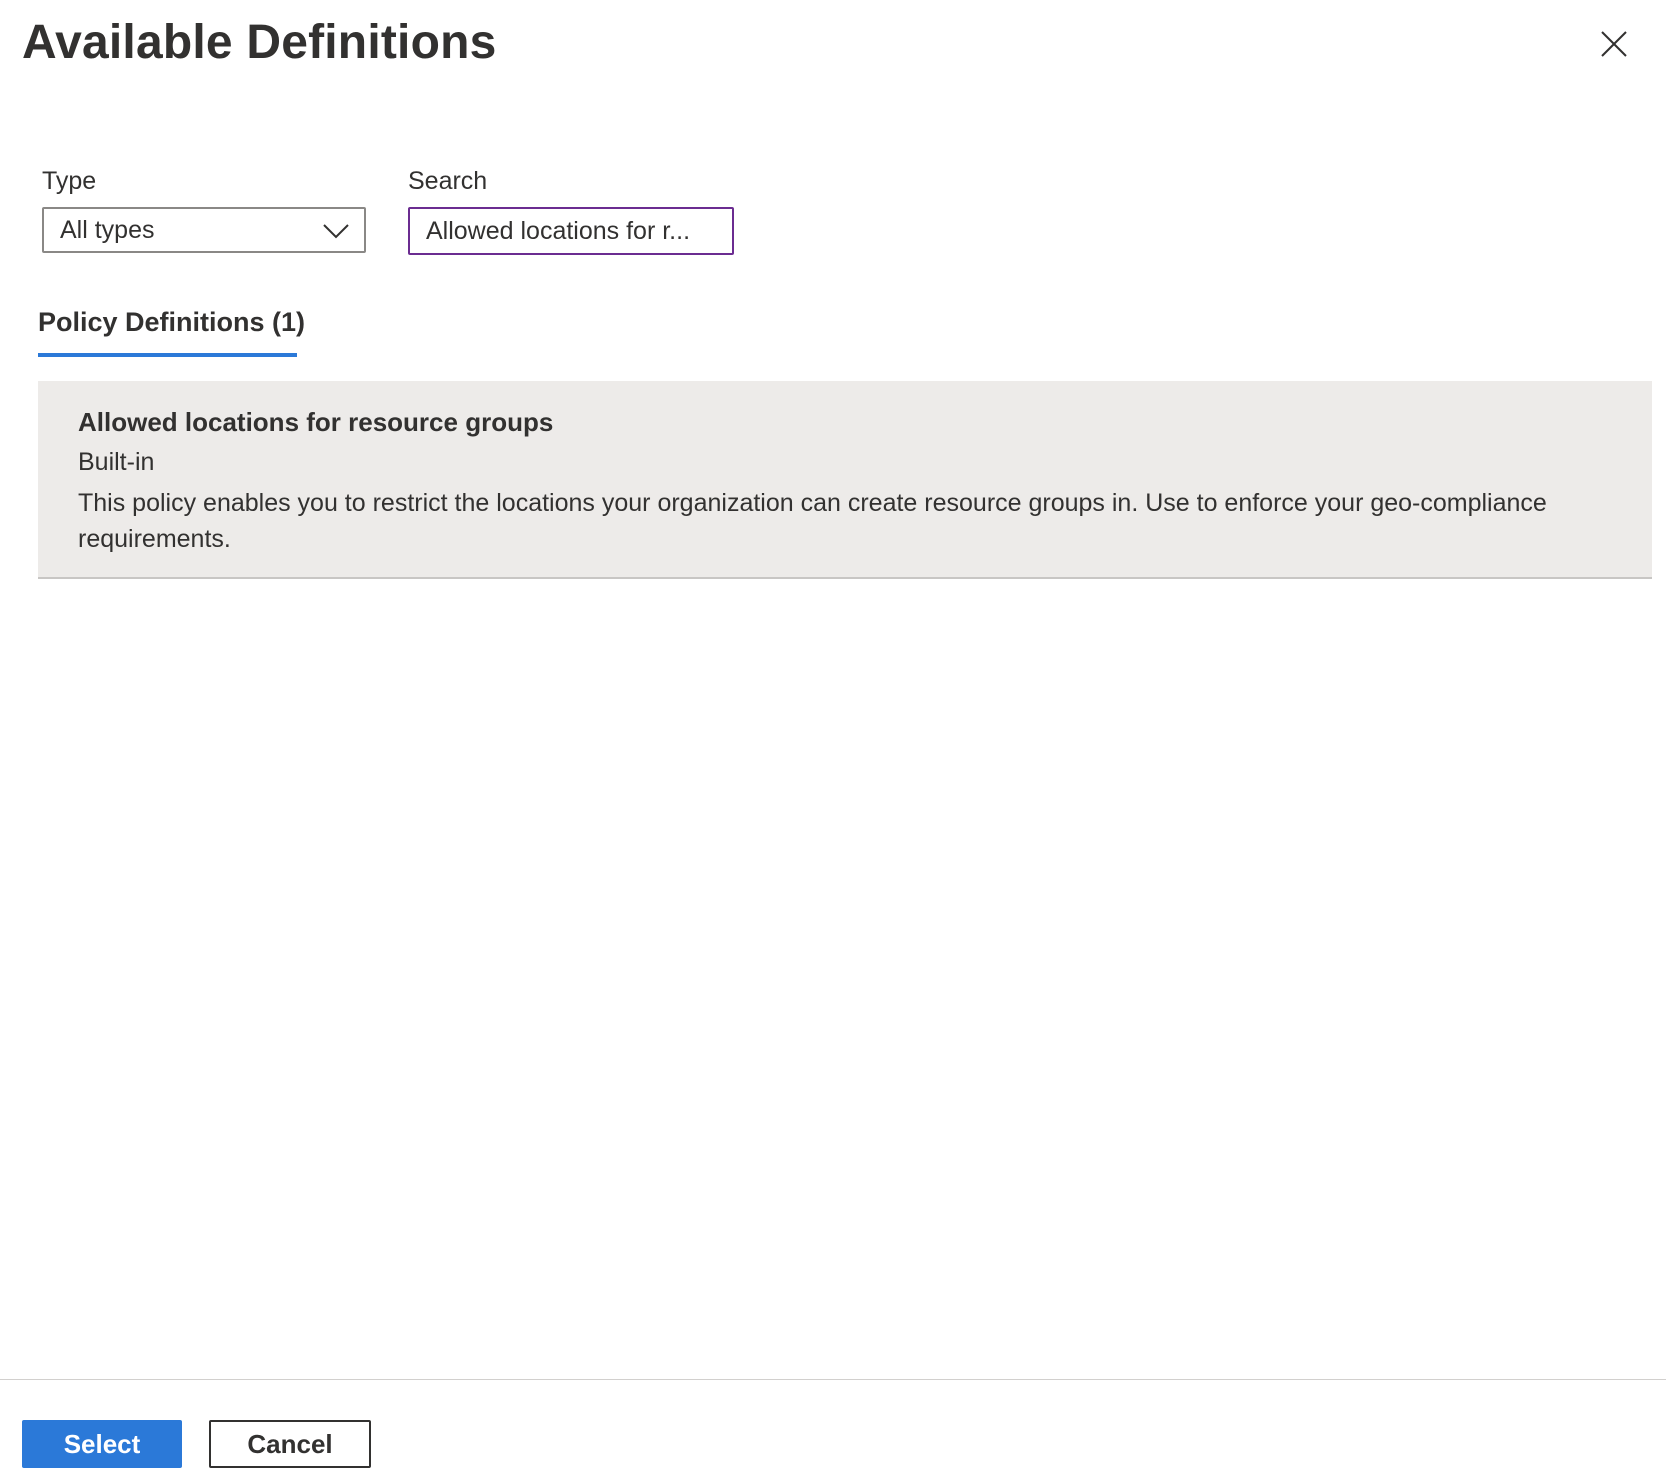  Describe the element at coordinates (102, 1444) in the screenshot. I see `select-button: Select` at that location.